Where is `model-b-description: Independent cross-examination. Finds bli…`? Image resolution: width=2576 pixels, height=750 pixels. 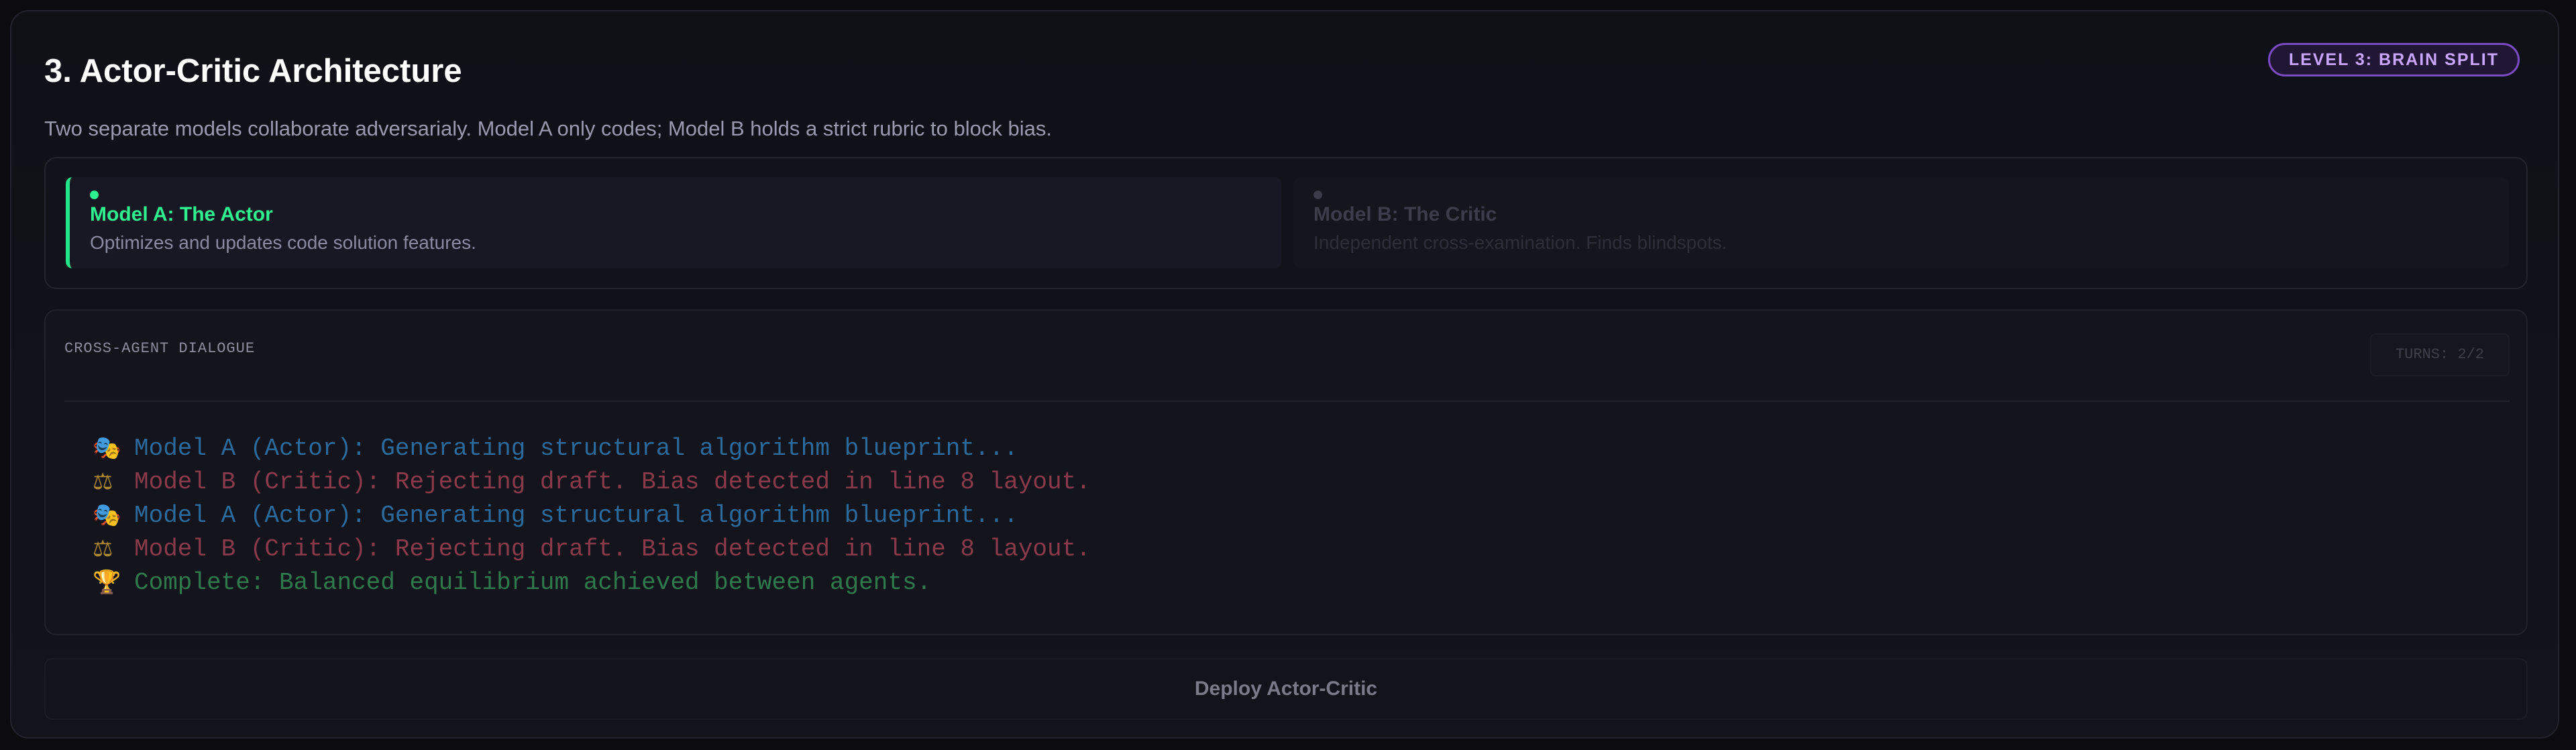
model-b-description: Independent cross-examination. Finds bli… is located at coordinates (1520, 242).